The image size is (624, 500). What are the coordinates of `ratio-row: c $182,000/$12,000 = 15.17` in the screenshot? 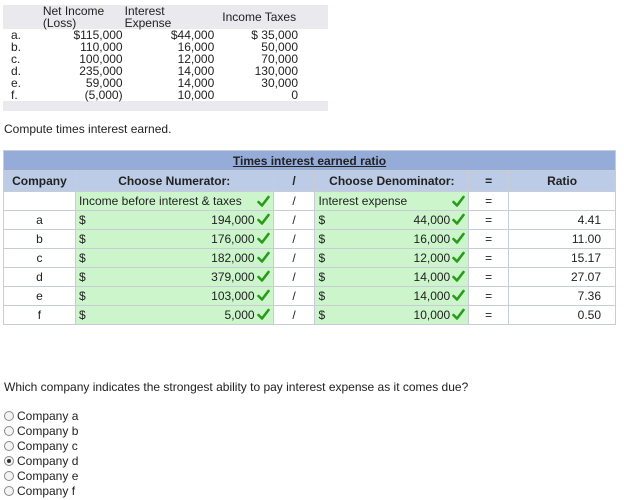 It's located at (309, 258).